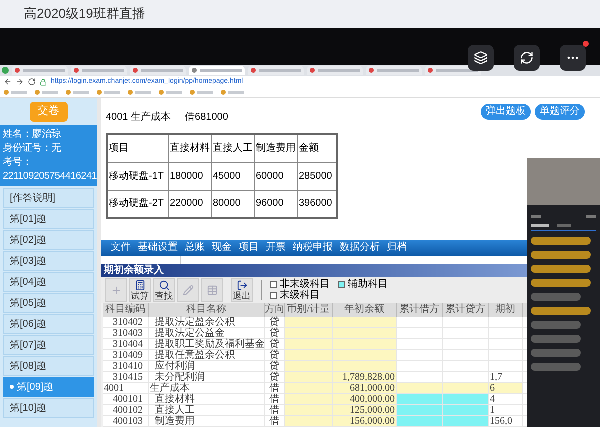 The image size is (600, 427). Describe the element at coordinates (365, 410) in the screenshot. I see `grid-cell: 125,000.00` at that location.